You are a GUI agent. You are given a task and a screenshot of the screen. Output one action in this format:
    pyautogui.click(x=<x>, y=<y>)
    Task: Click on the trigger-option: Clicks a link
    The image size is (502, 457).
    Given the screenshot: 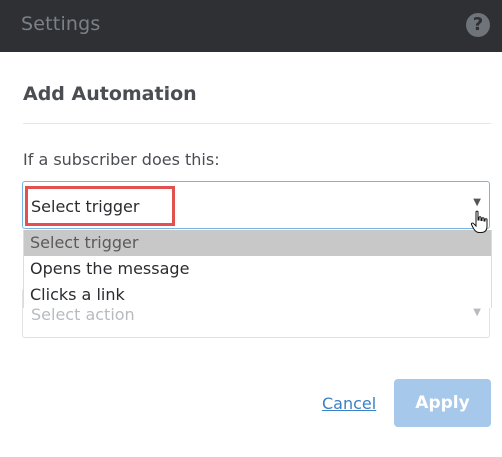 What is the action you would take?
    pyautogui.click(x=257, y=295)
    